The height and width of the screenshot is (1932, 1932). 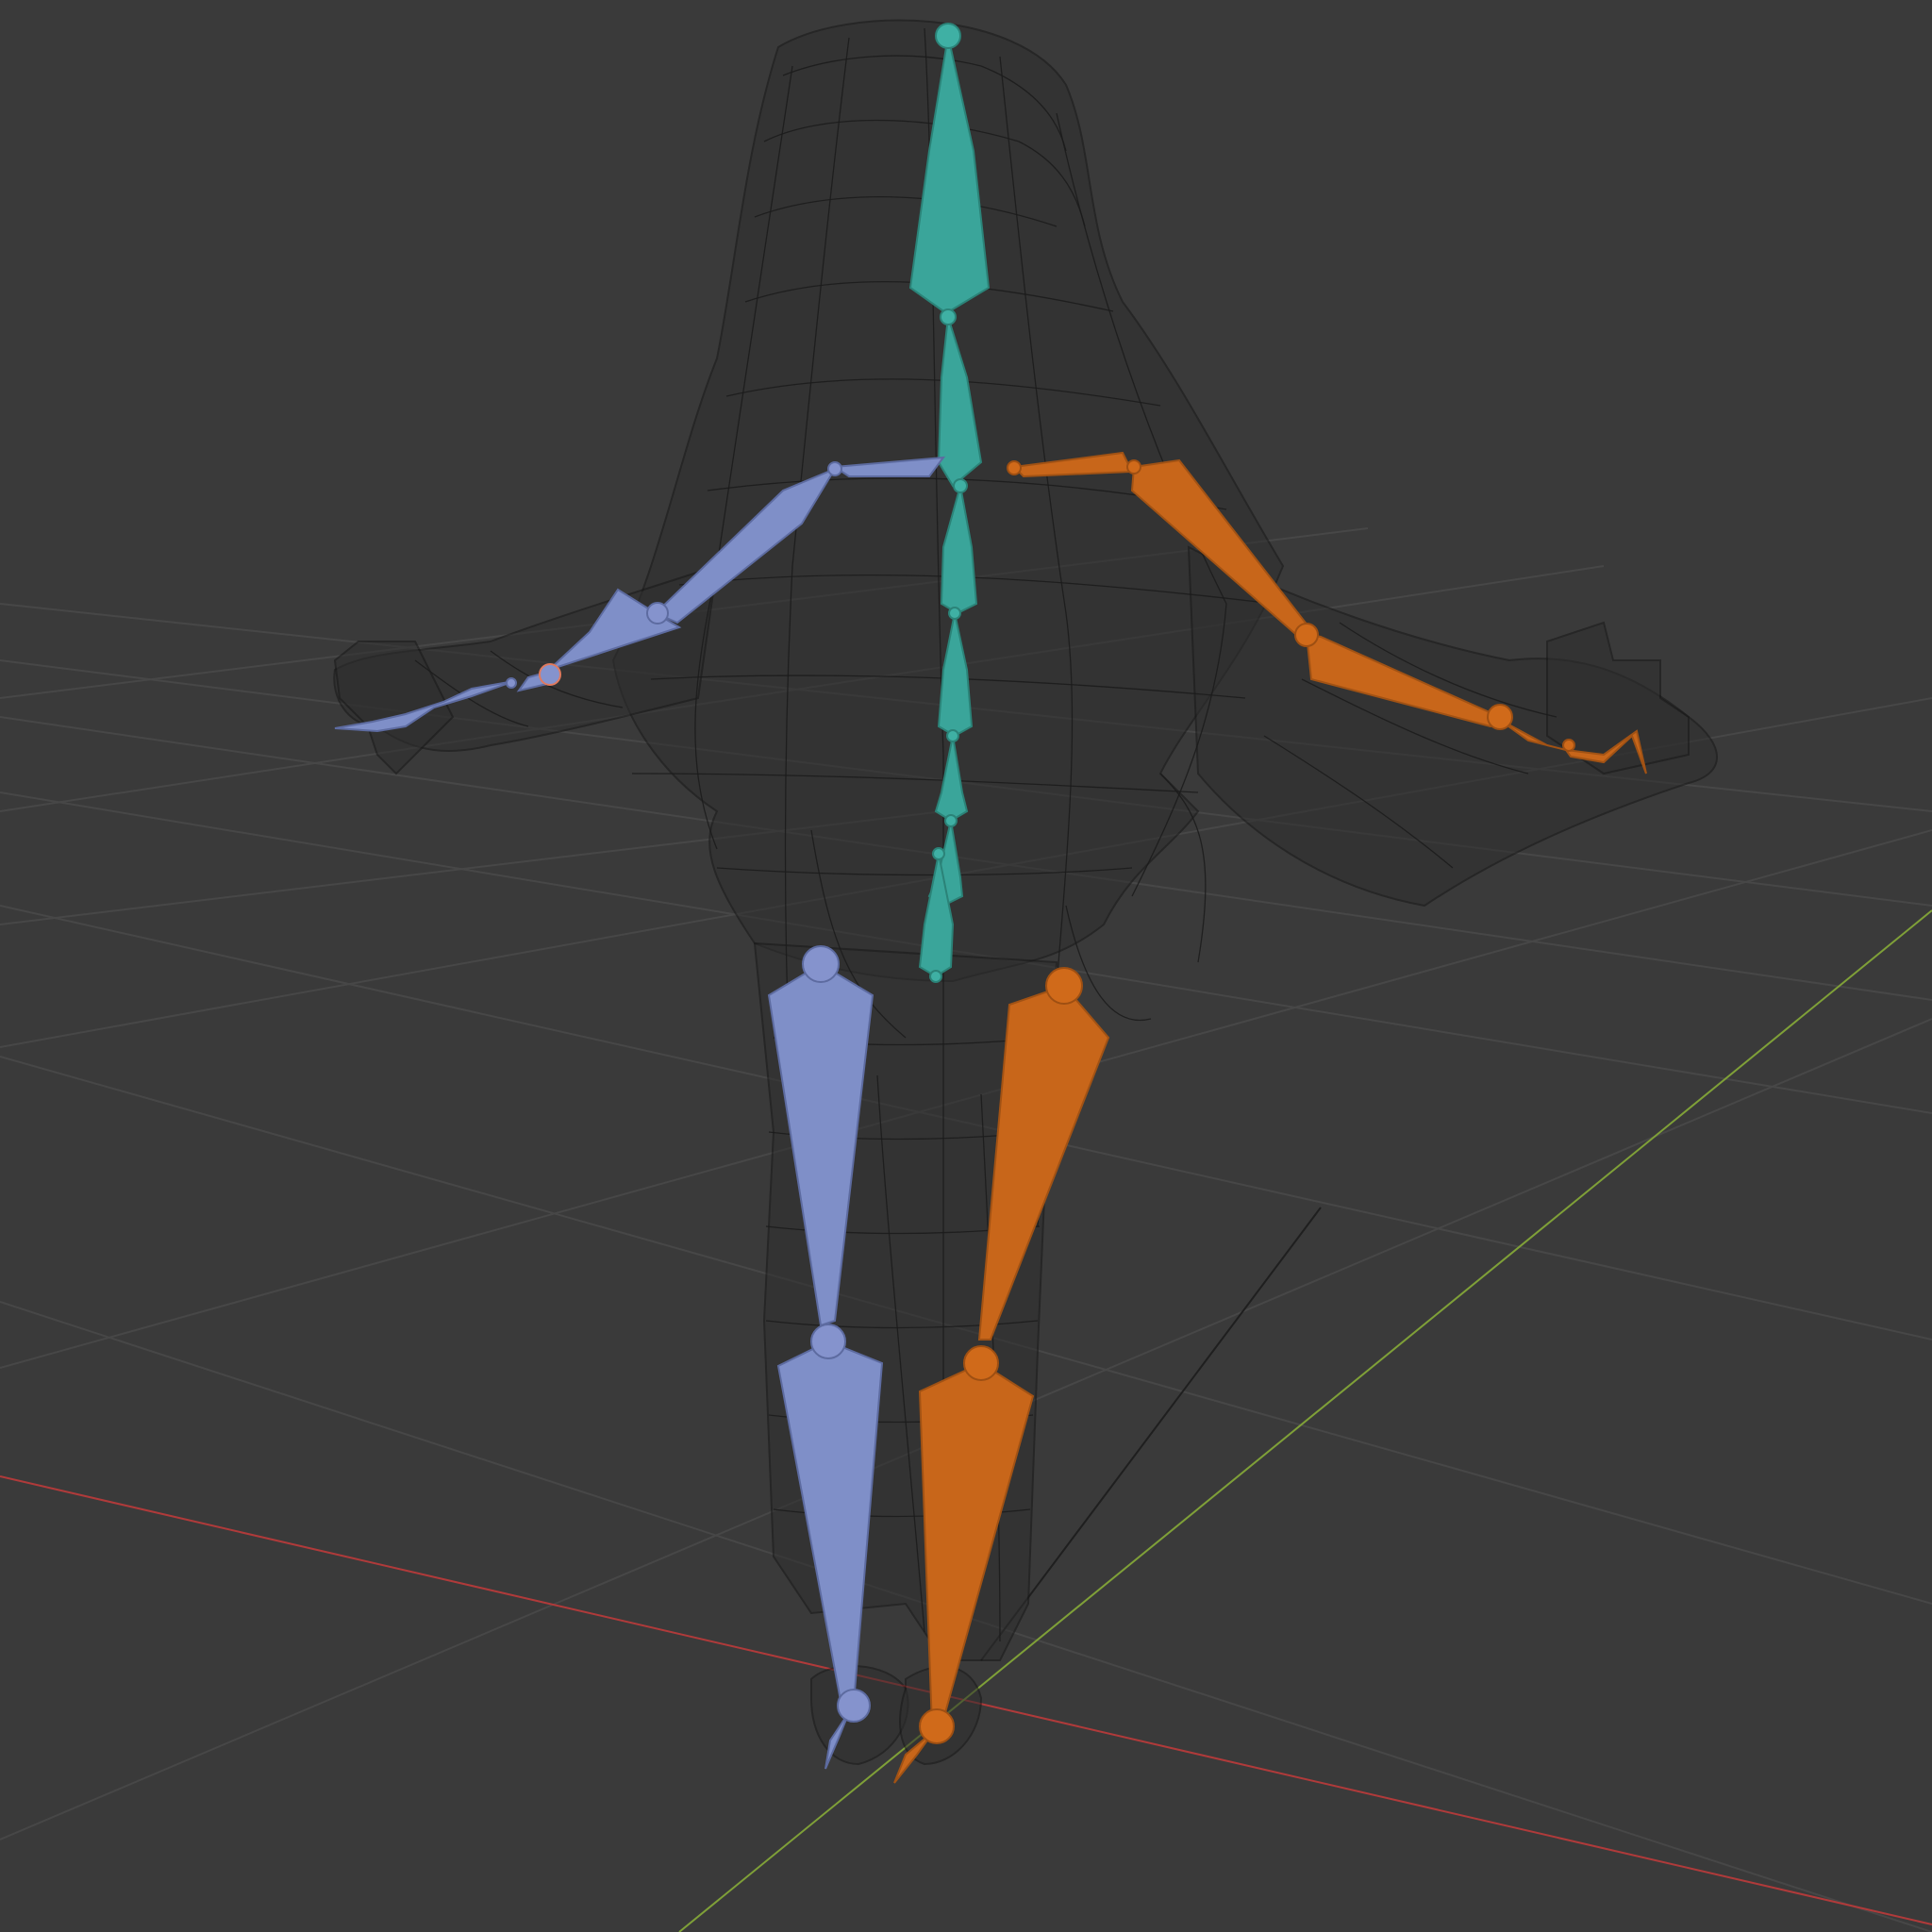 I want to click on joint-neck, so click(x=948, y=317).